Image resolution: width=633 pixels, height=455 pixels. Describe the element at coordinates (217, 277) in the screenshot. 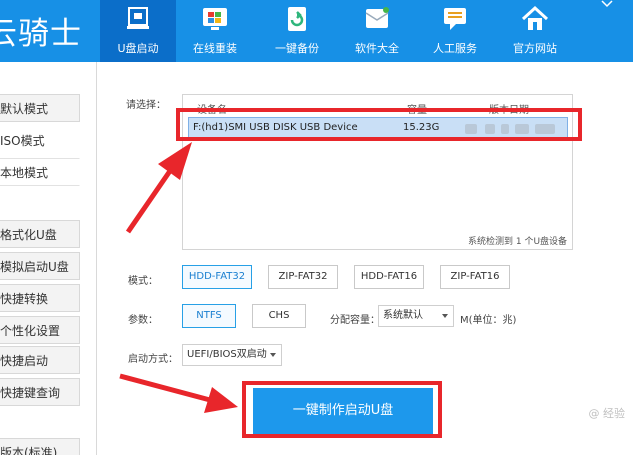

I see `mode-hdd-fat32: HDD-FAT32` at that location.